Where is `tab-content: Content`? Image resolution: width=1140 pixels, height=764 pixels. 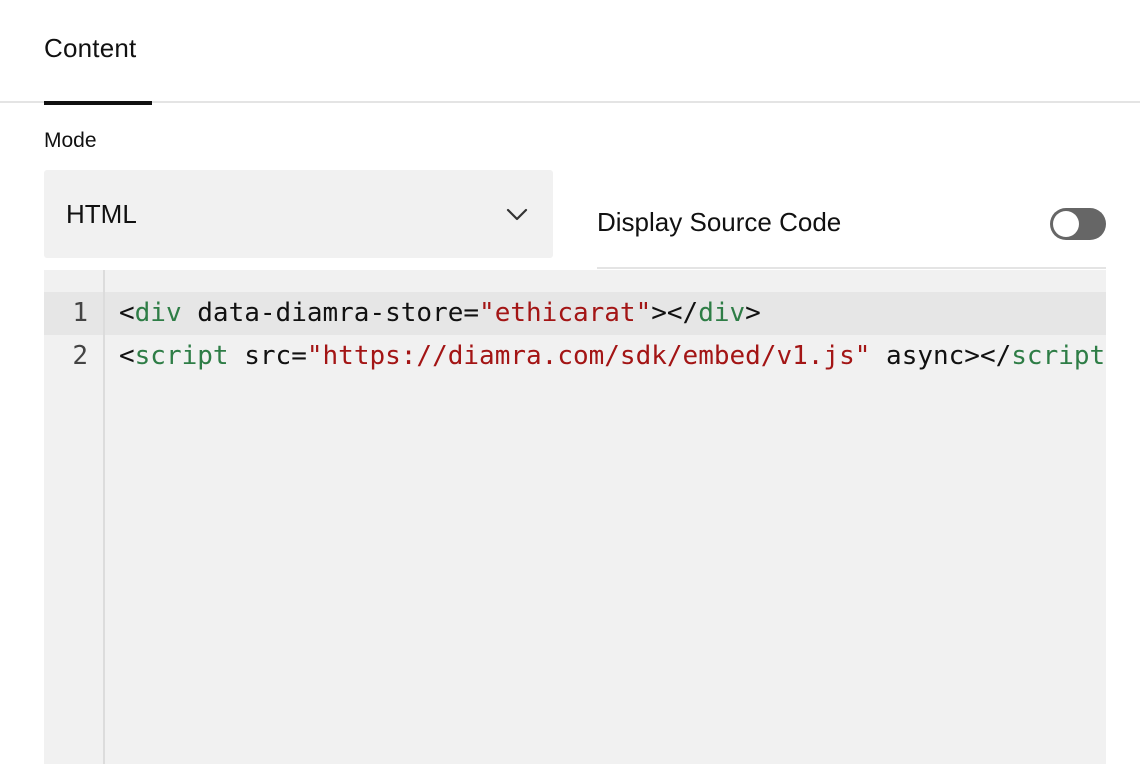
tab-content: Content is located at coordinates (98, 52).